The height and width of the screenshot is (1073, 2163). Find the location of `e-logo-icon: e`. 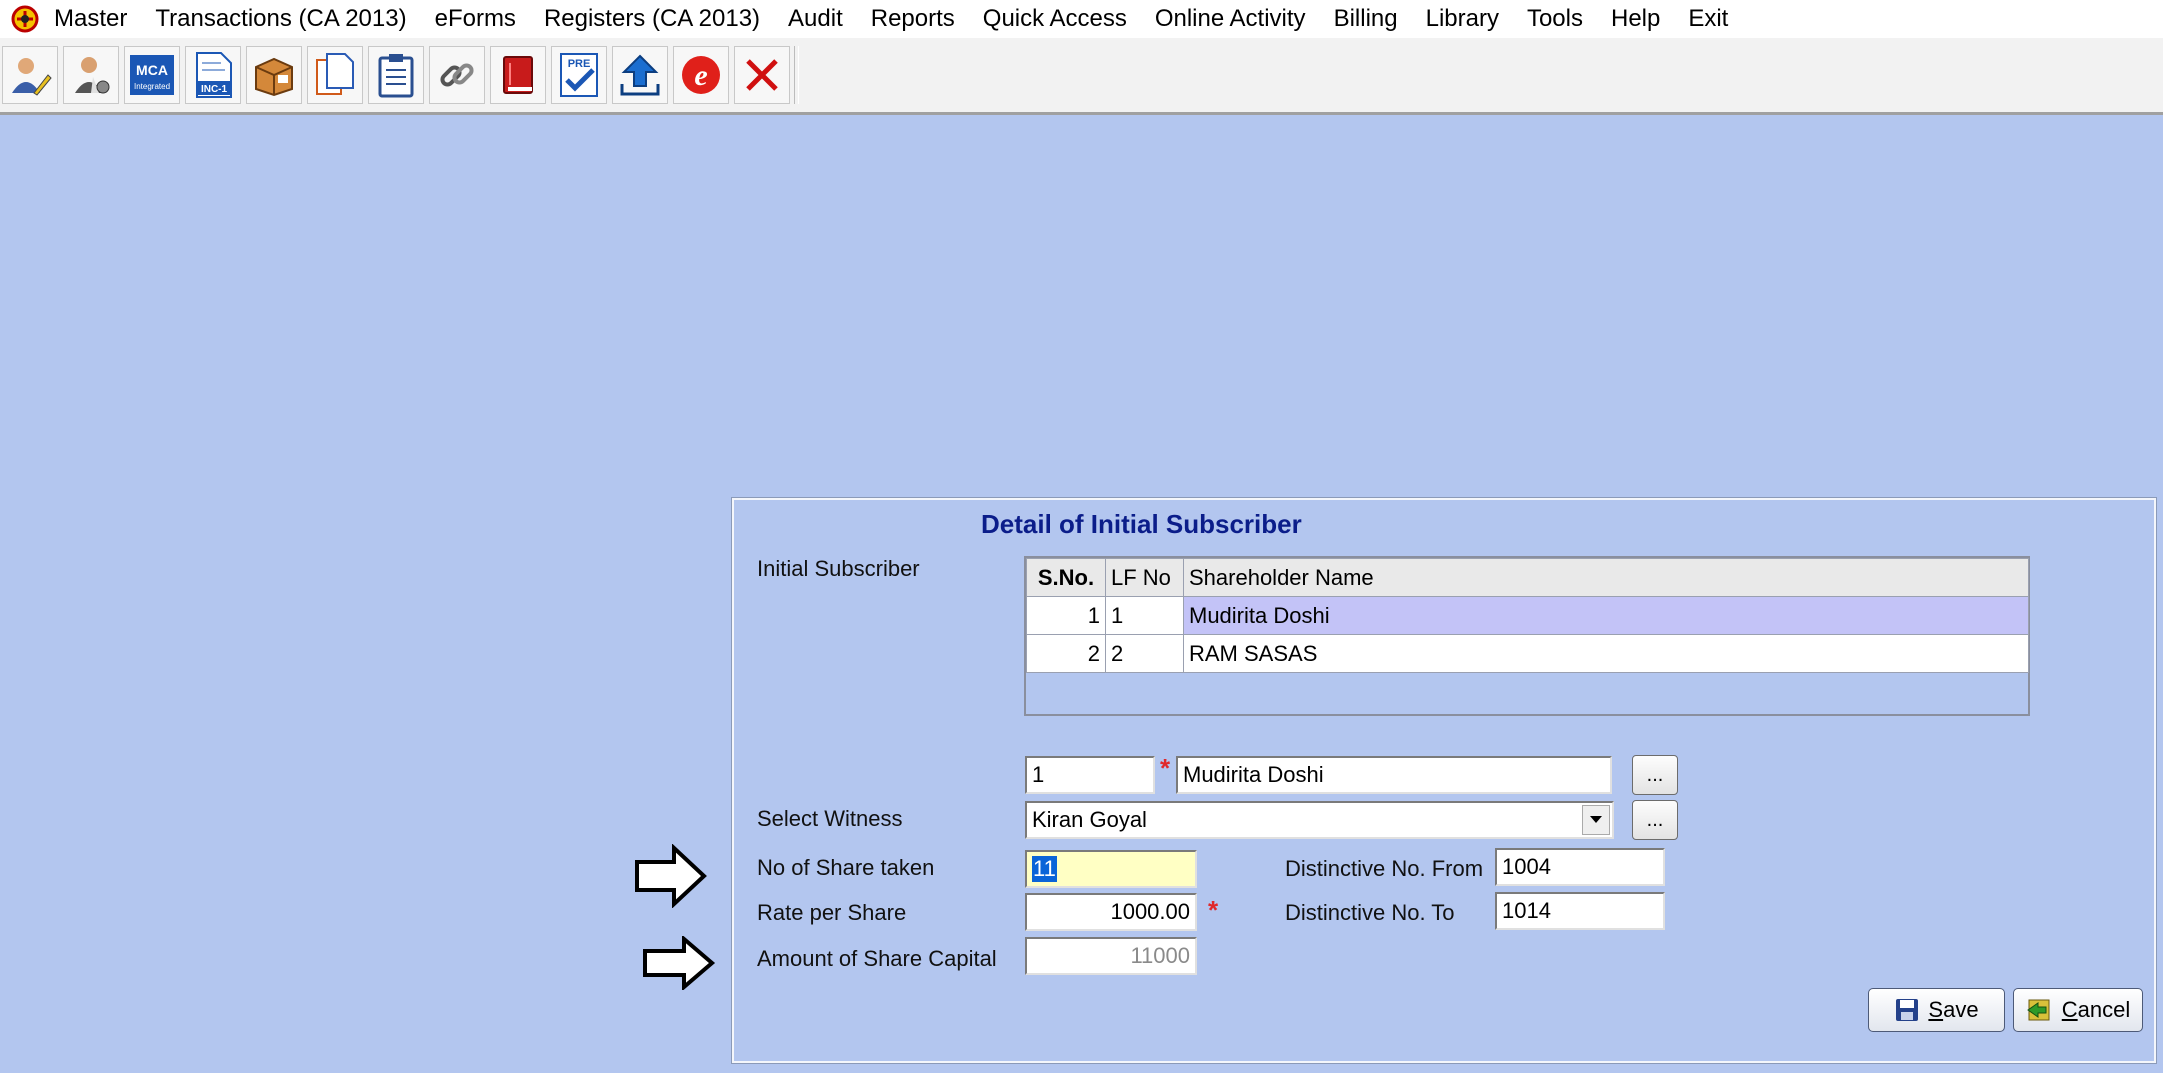

e-logo-icon: e is located at coordinates (701, 75).